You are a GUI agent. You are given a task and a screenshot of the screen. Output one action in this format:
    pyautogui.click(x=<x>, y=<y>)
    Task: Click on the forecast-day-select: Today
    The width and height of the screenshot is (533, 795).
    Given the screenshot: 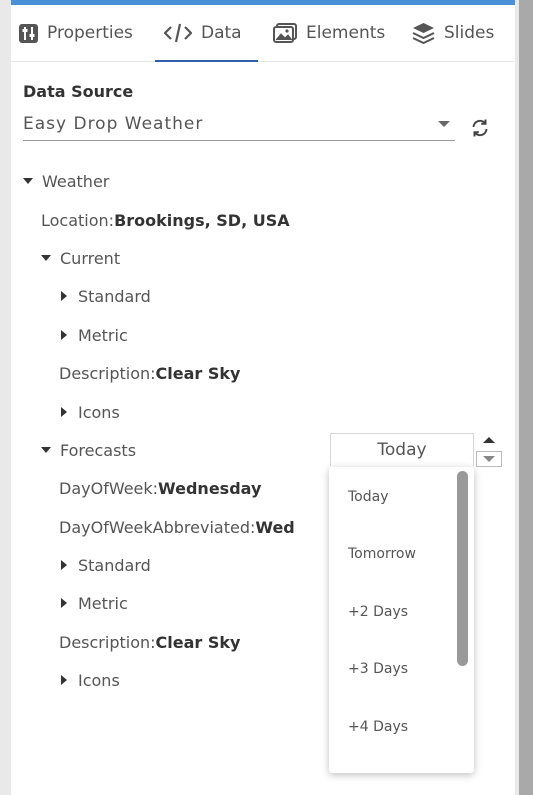 What is the action you would take?
    pyautogui.click(x=402, y=449)
    